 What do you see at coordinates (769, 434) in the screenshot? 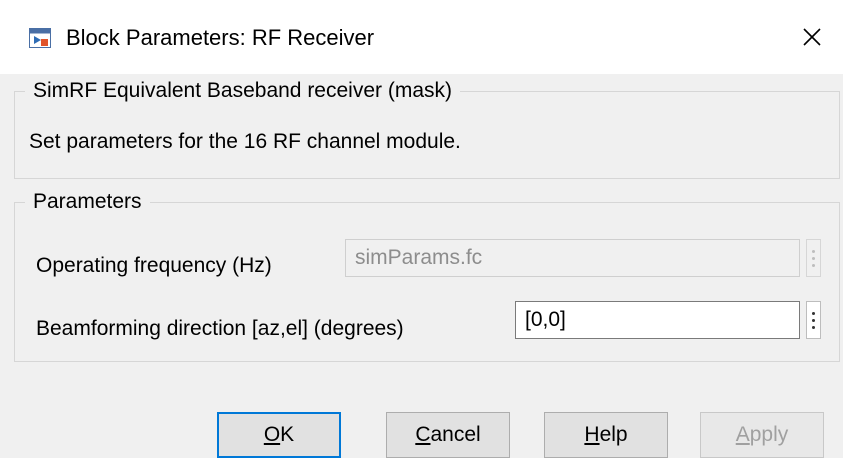
I see `apply-label-rest: pply` at bounding box center [769, 434].